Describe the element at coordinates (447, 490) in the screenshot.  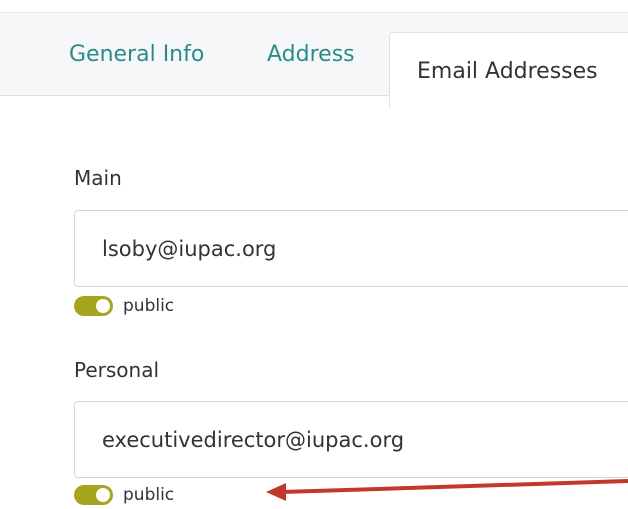
I see `annotation-arrow-icon` at that location.